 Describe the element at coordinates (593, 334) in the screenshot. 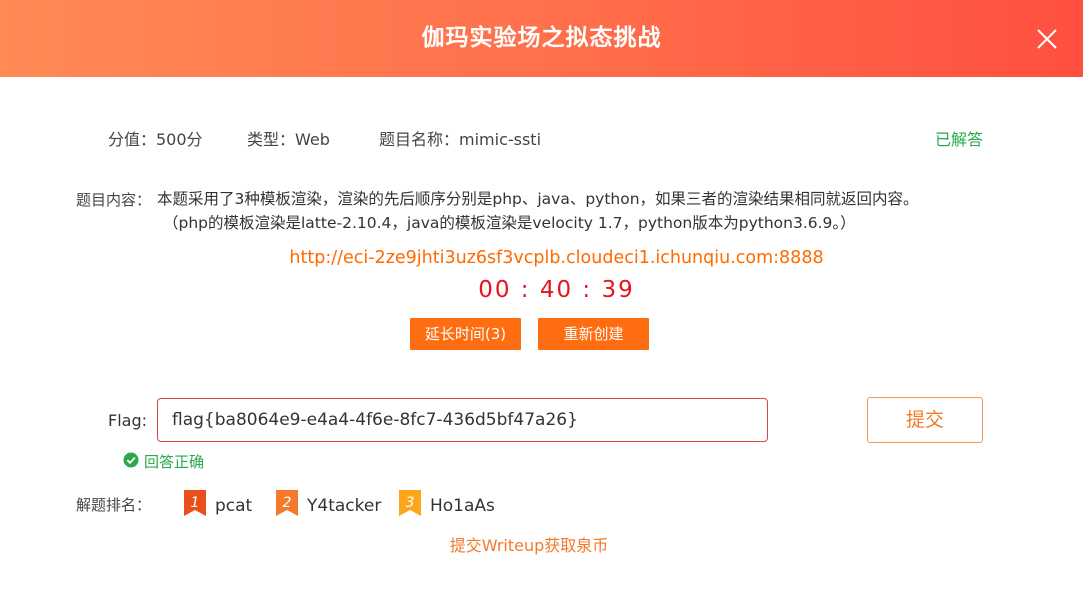

I see `recreate-button: 重新创建` at that location.